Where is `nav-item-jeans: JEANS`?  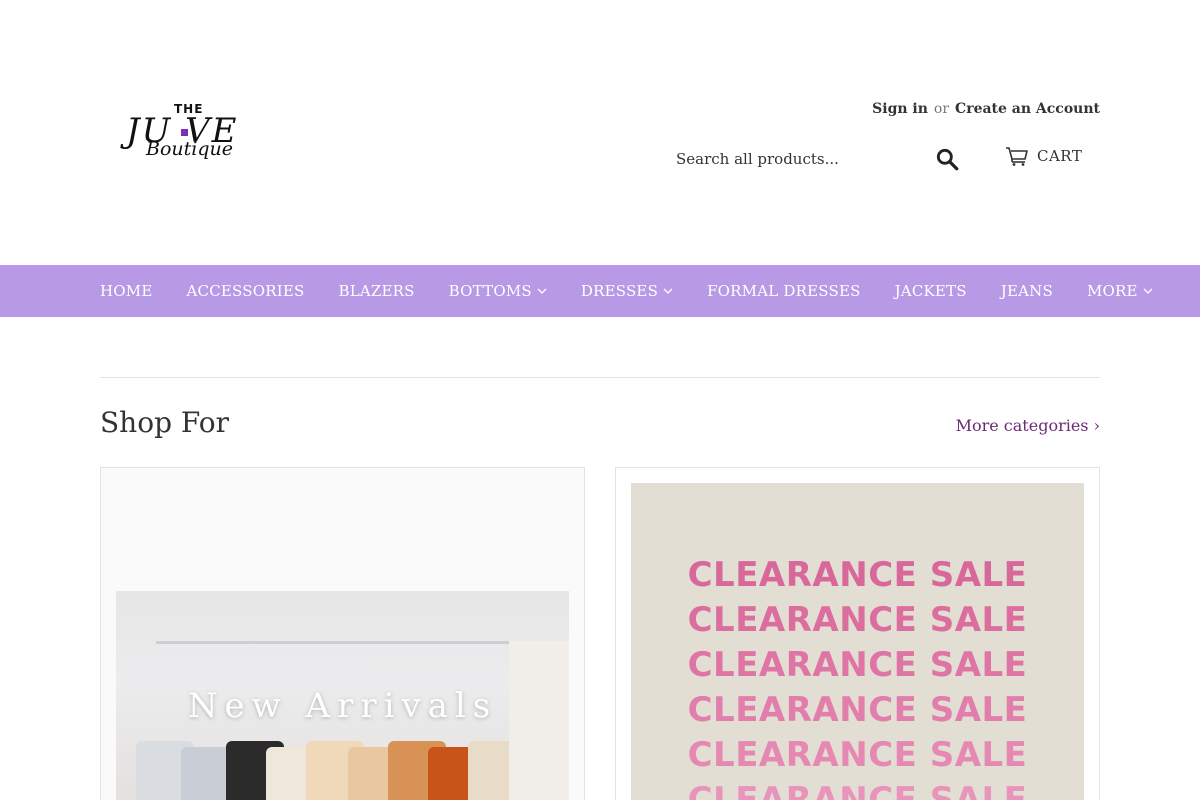 nav-item-jeans: JEANS is located at coordinates (1027, 291).